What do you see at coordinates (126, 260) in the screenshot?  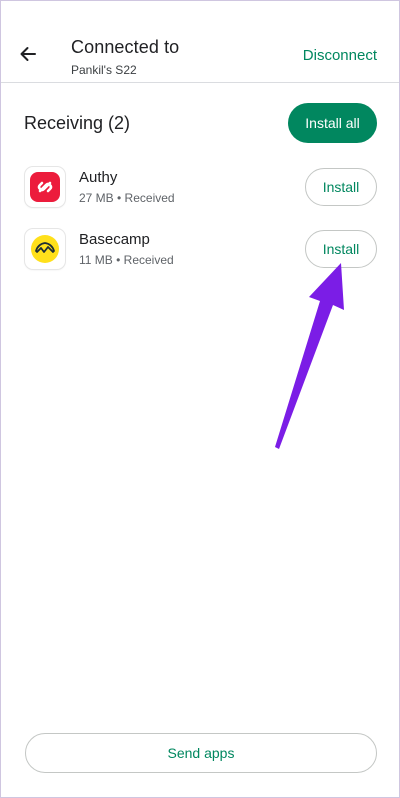 I see `app-size-status: 11 MB • Received` at bounding box center [126, 260].